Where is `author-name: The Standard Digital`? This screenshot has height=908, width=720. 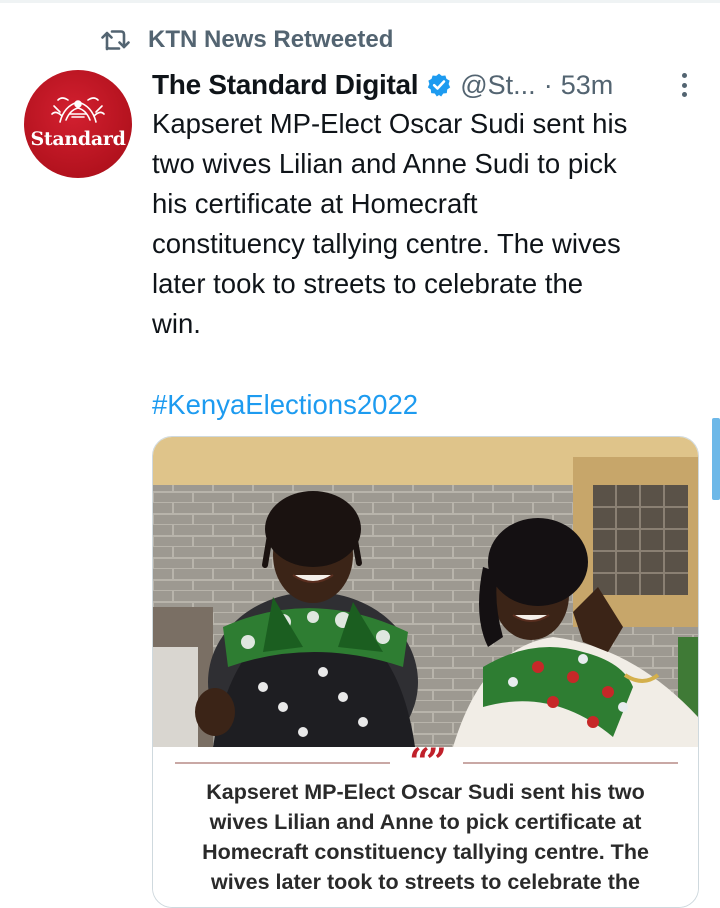
author-name: The Standard Digital is located at coordinates (285, 85).